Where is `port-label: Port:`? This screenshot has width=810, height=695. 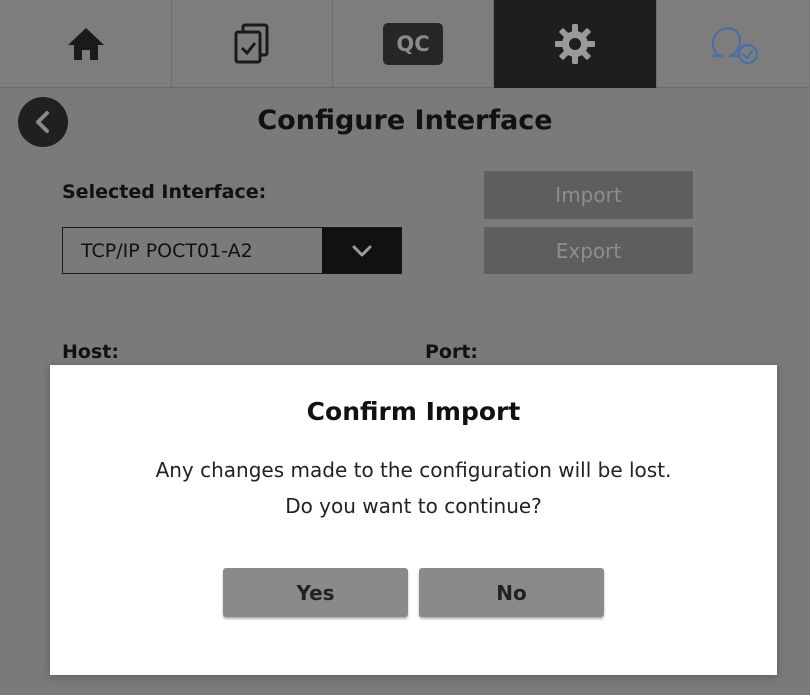
port-label: Port: is located at coordinates (452, 352).